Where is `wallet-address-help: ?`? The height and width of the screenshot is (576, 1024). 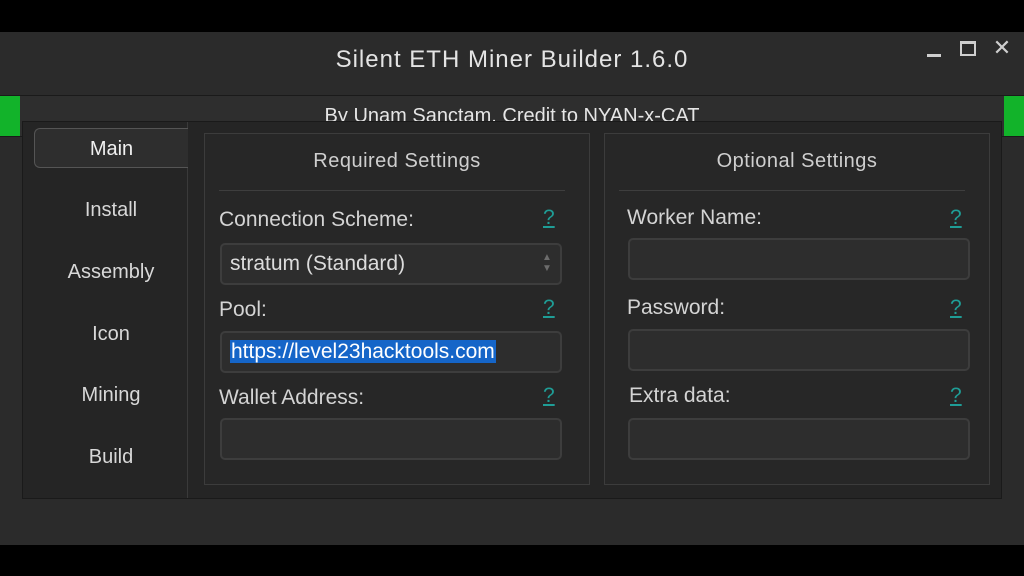
wallet-address-help: ? is located at coordinates (549, 396).